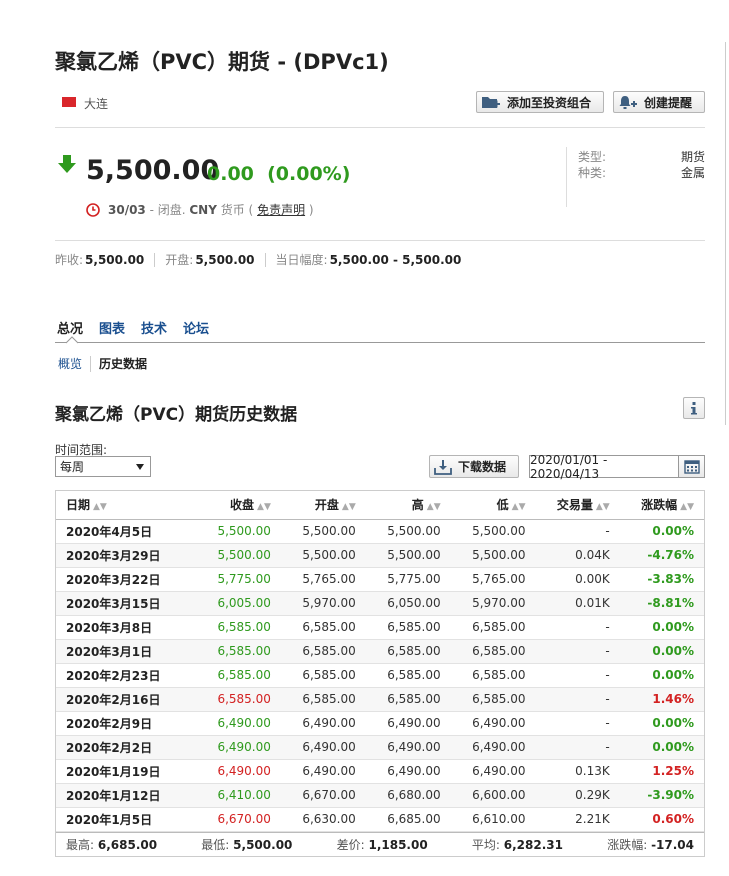  Describe the element at coordinates (661, 771) in the screenshot. I see `cell-change: 1.25%` at that location.